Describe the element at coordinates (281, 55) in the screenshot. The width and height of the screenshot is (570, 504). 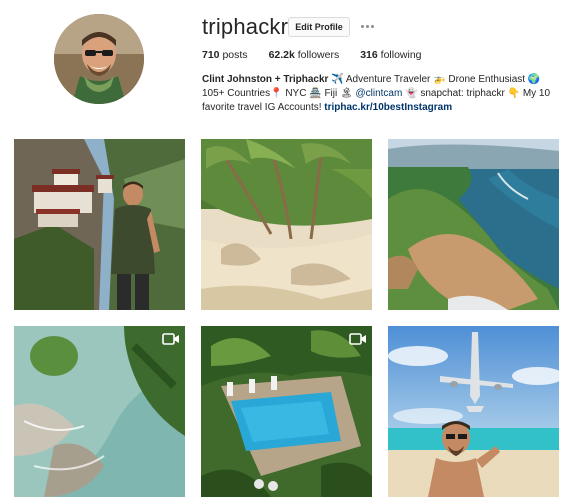
I see `followers-count: 62.2k` at that location.